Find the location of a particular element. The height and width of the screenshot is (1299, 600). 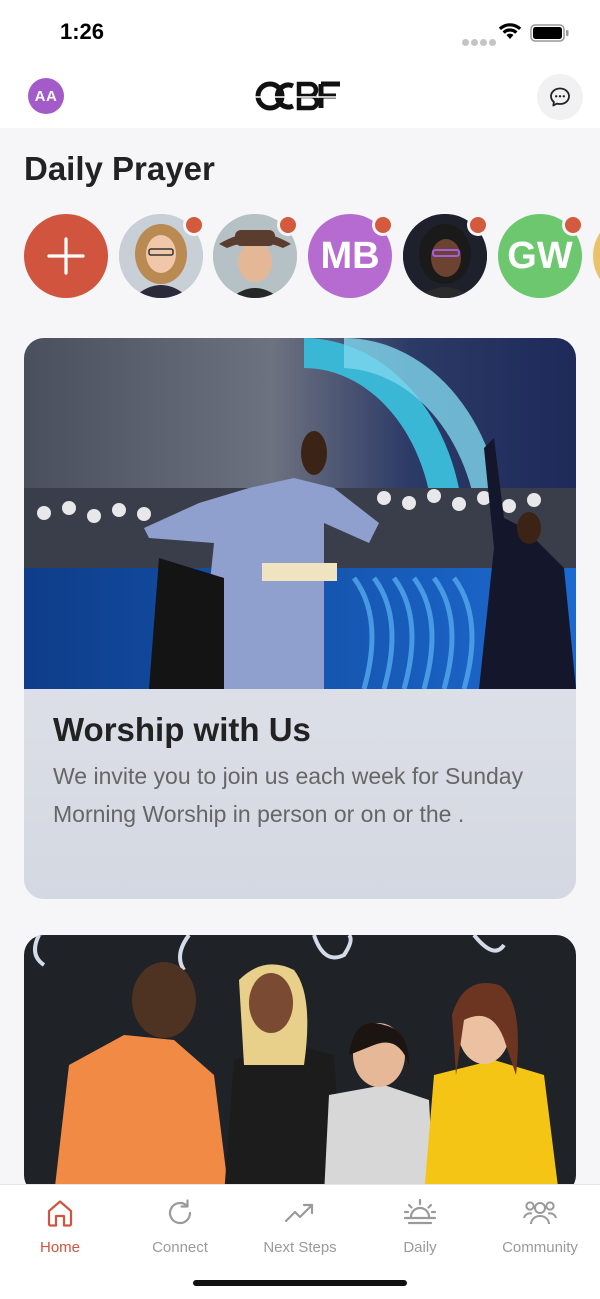

user-avatar: AA is located at coordinates (46, 96).